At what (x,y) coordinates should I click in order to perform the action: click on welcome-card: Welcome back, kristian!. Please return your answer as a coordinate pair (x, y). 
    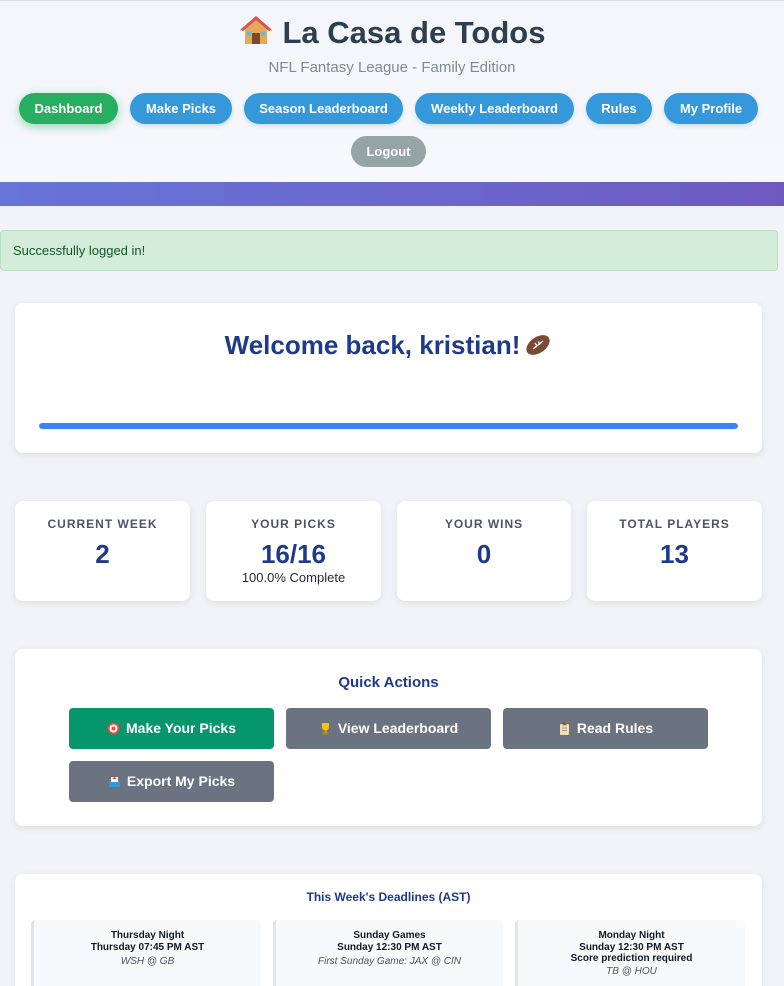
    Looking at the image, I should click on (388, 378).